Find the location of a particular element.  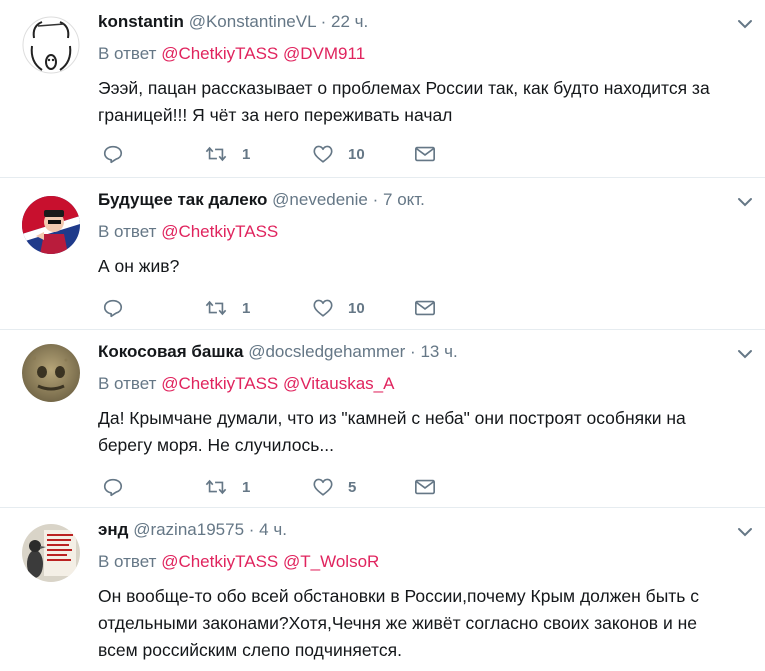

tweet-header: konstantin @KonstantineVL · 22 ч. is located at coordinates (233, 22).